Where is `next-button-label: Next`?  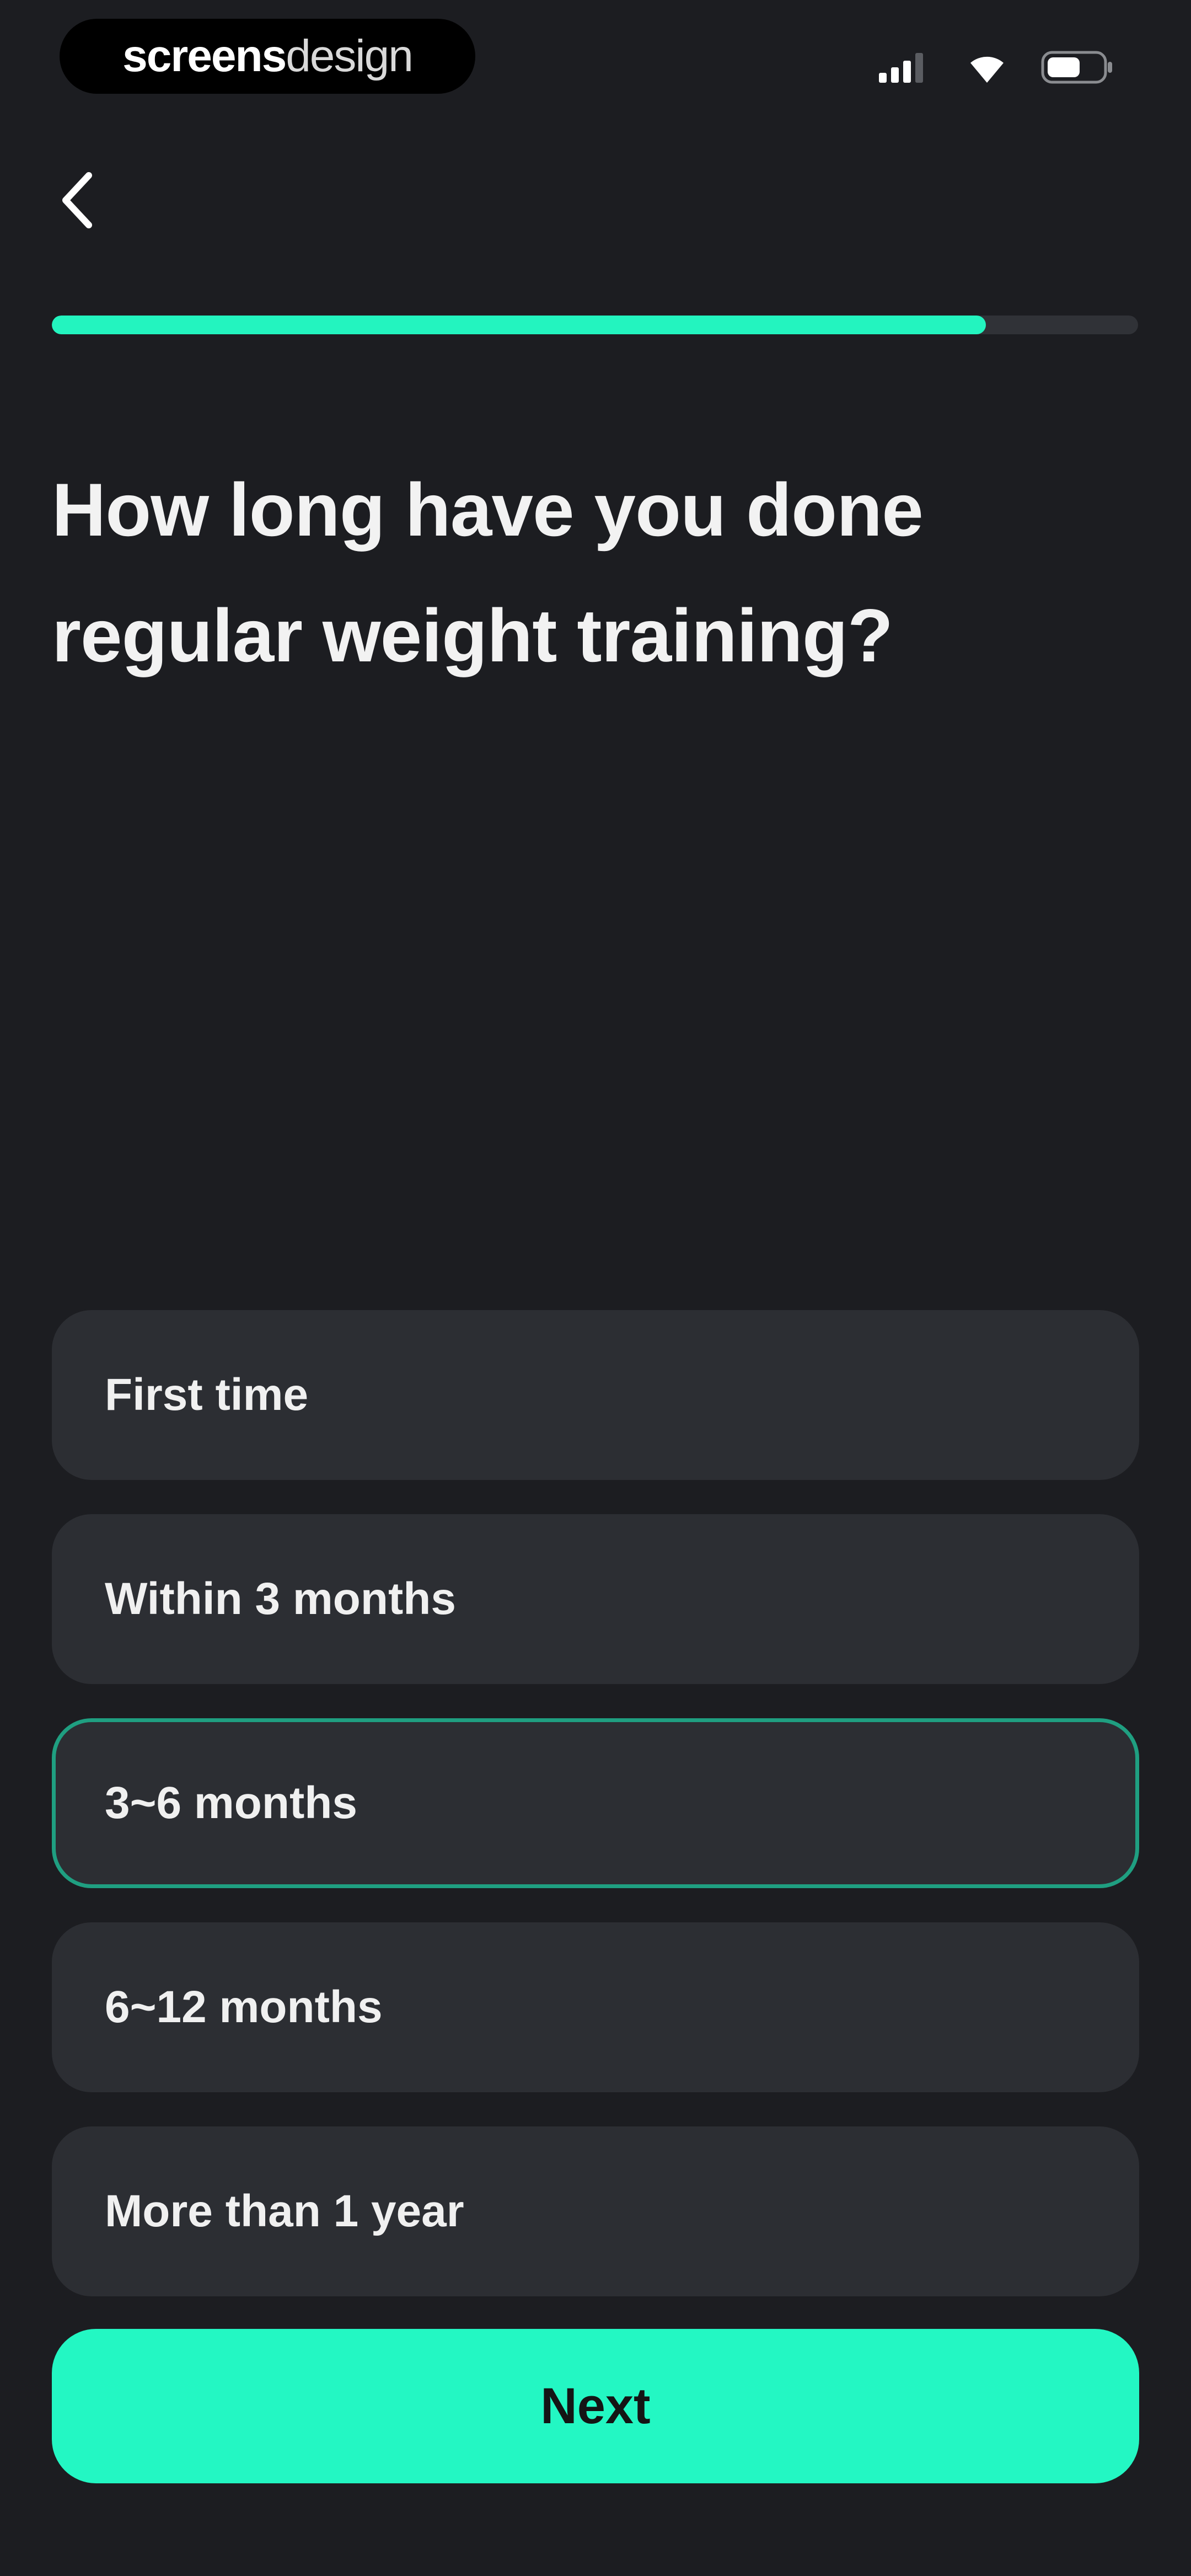 next-button-label: Next is located at coordinates (595, 2405).